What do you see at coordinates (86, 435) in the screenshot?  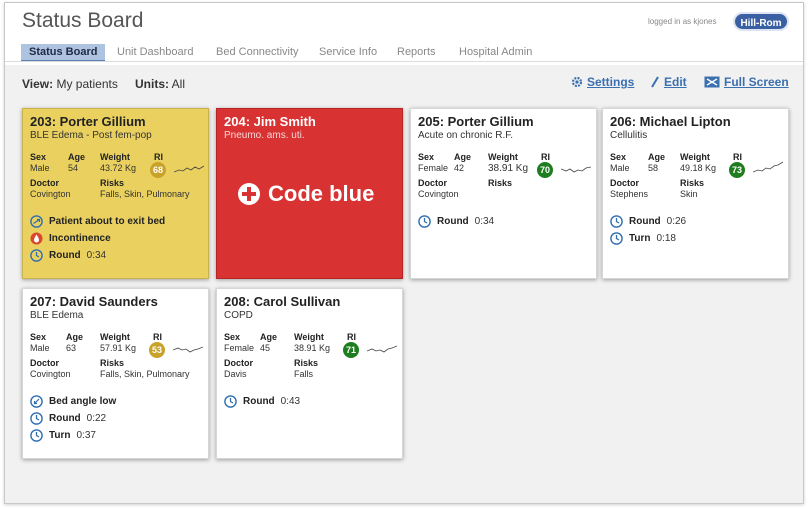 I see `alert-time: 0:37` at bounding box center [86, 435].